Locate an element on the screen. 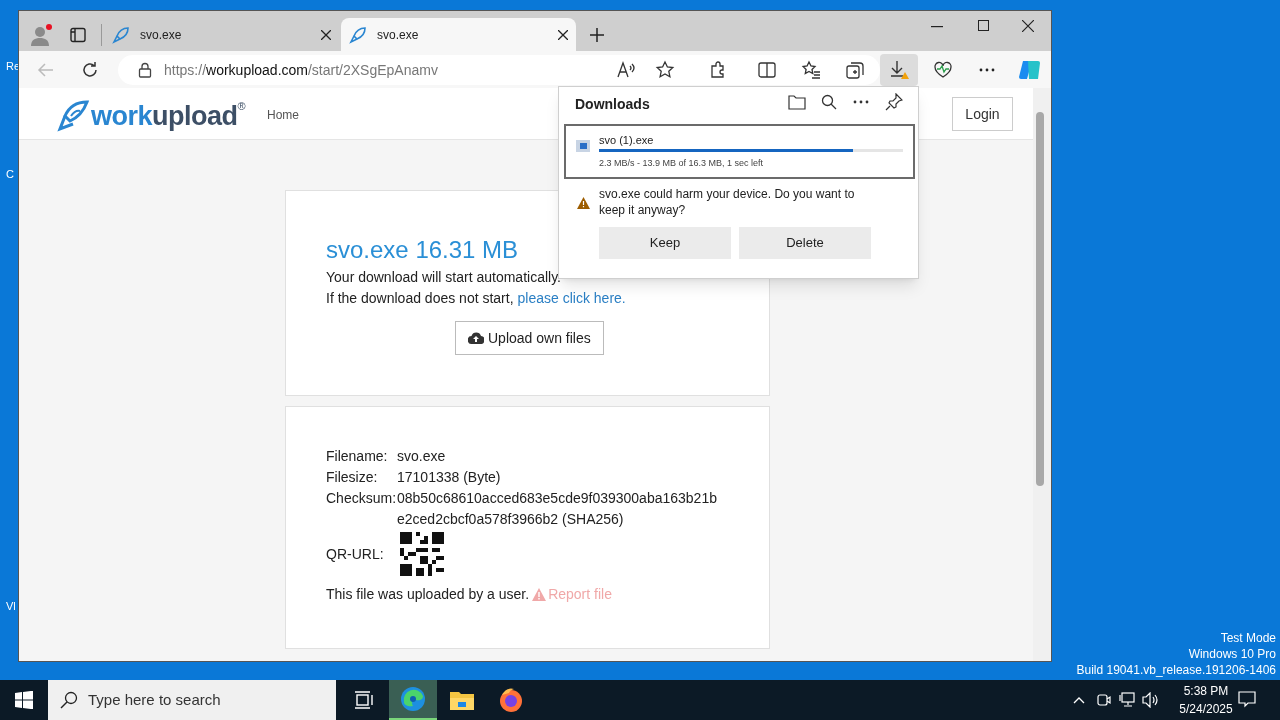  info-label: Checksum: is located at coordinates (361, 498).